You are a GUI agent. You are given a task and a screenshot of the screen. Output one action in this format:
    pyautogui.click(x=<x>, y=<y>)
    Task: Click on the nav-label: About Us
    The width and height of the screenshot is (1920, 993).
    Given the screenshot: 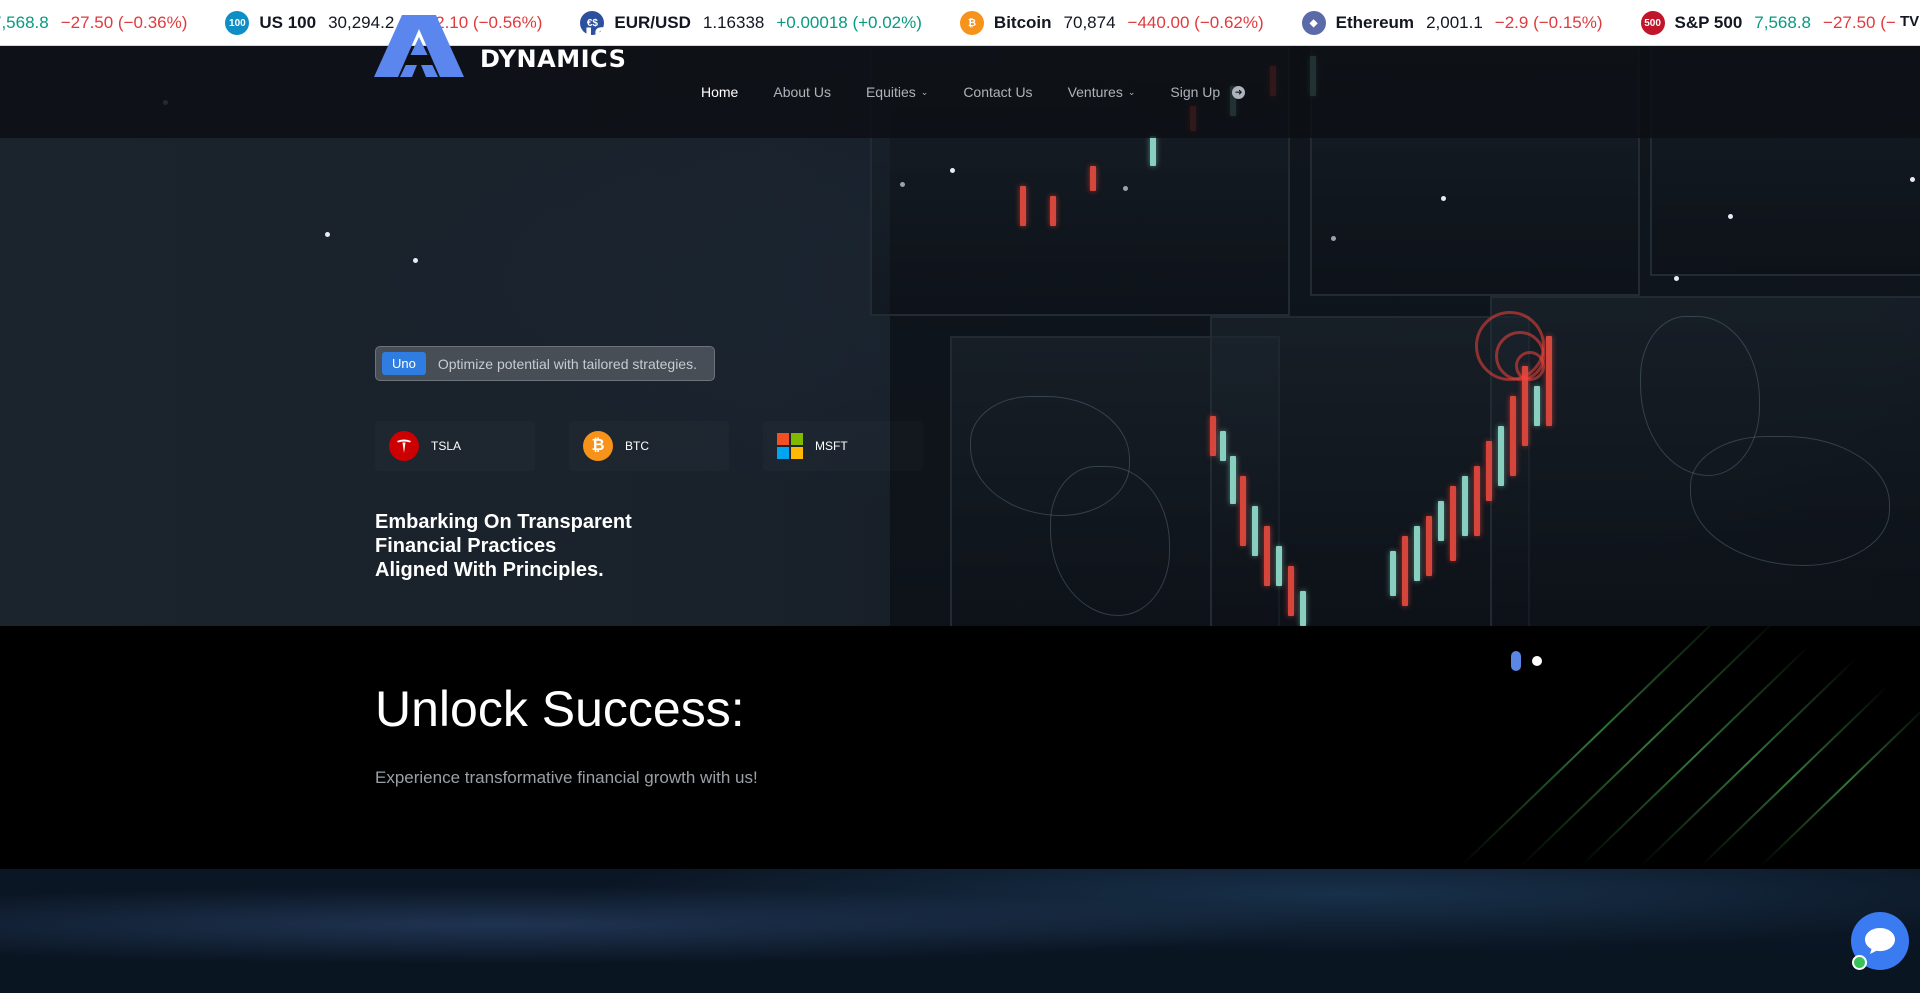 What is the action you would take?
    pyautogui.click(x=802, y=92)
    